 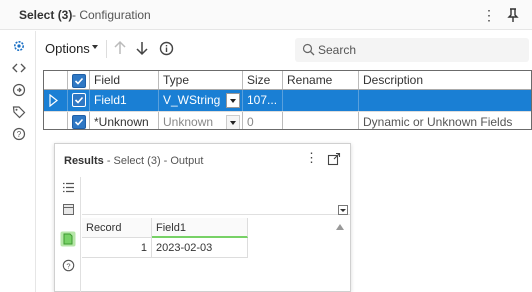 I want to click on header-select-all, so click(x=79, y=80).